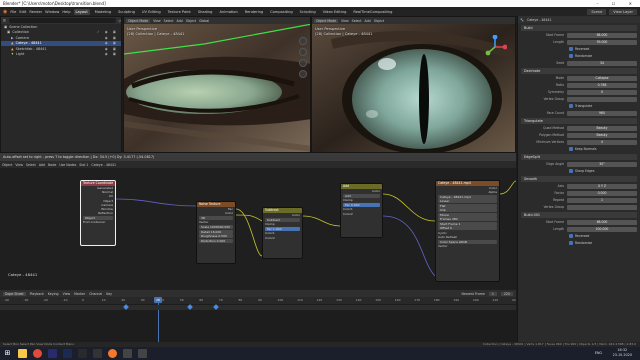  I want to click on navigation-gizmo, so click(303, 57).